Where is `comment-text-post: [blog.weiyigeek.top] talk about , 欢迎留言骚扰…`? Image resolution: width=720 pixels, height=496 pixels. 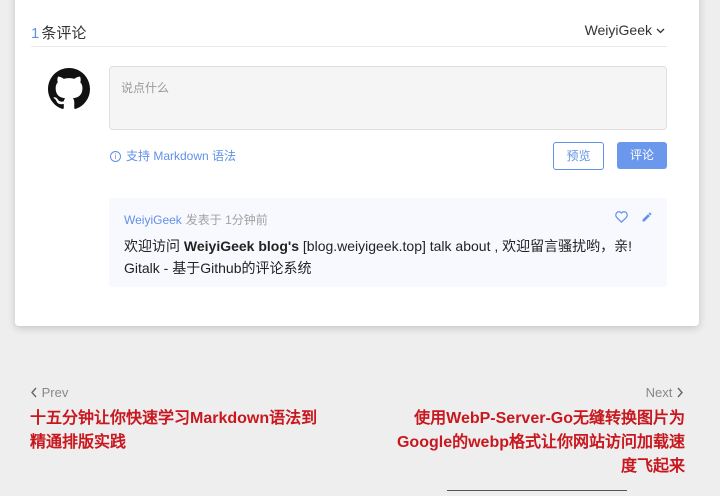
comment-text-post: [blog.weiyigeek.top] talk about , 欢迎留言骚扰… is located at coordinates (466, 246).